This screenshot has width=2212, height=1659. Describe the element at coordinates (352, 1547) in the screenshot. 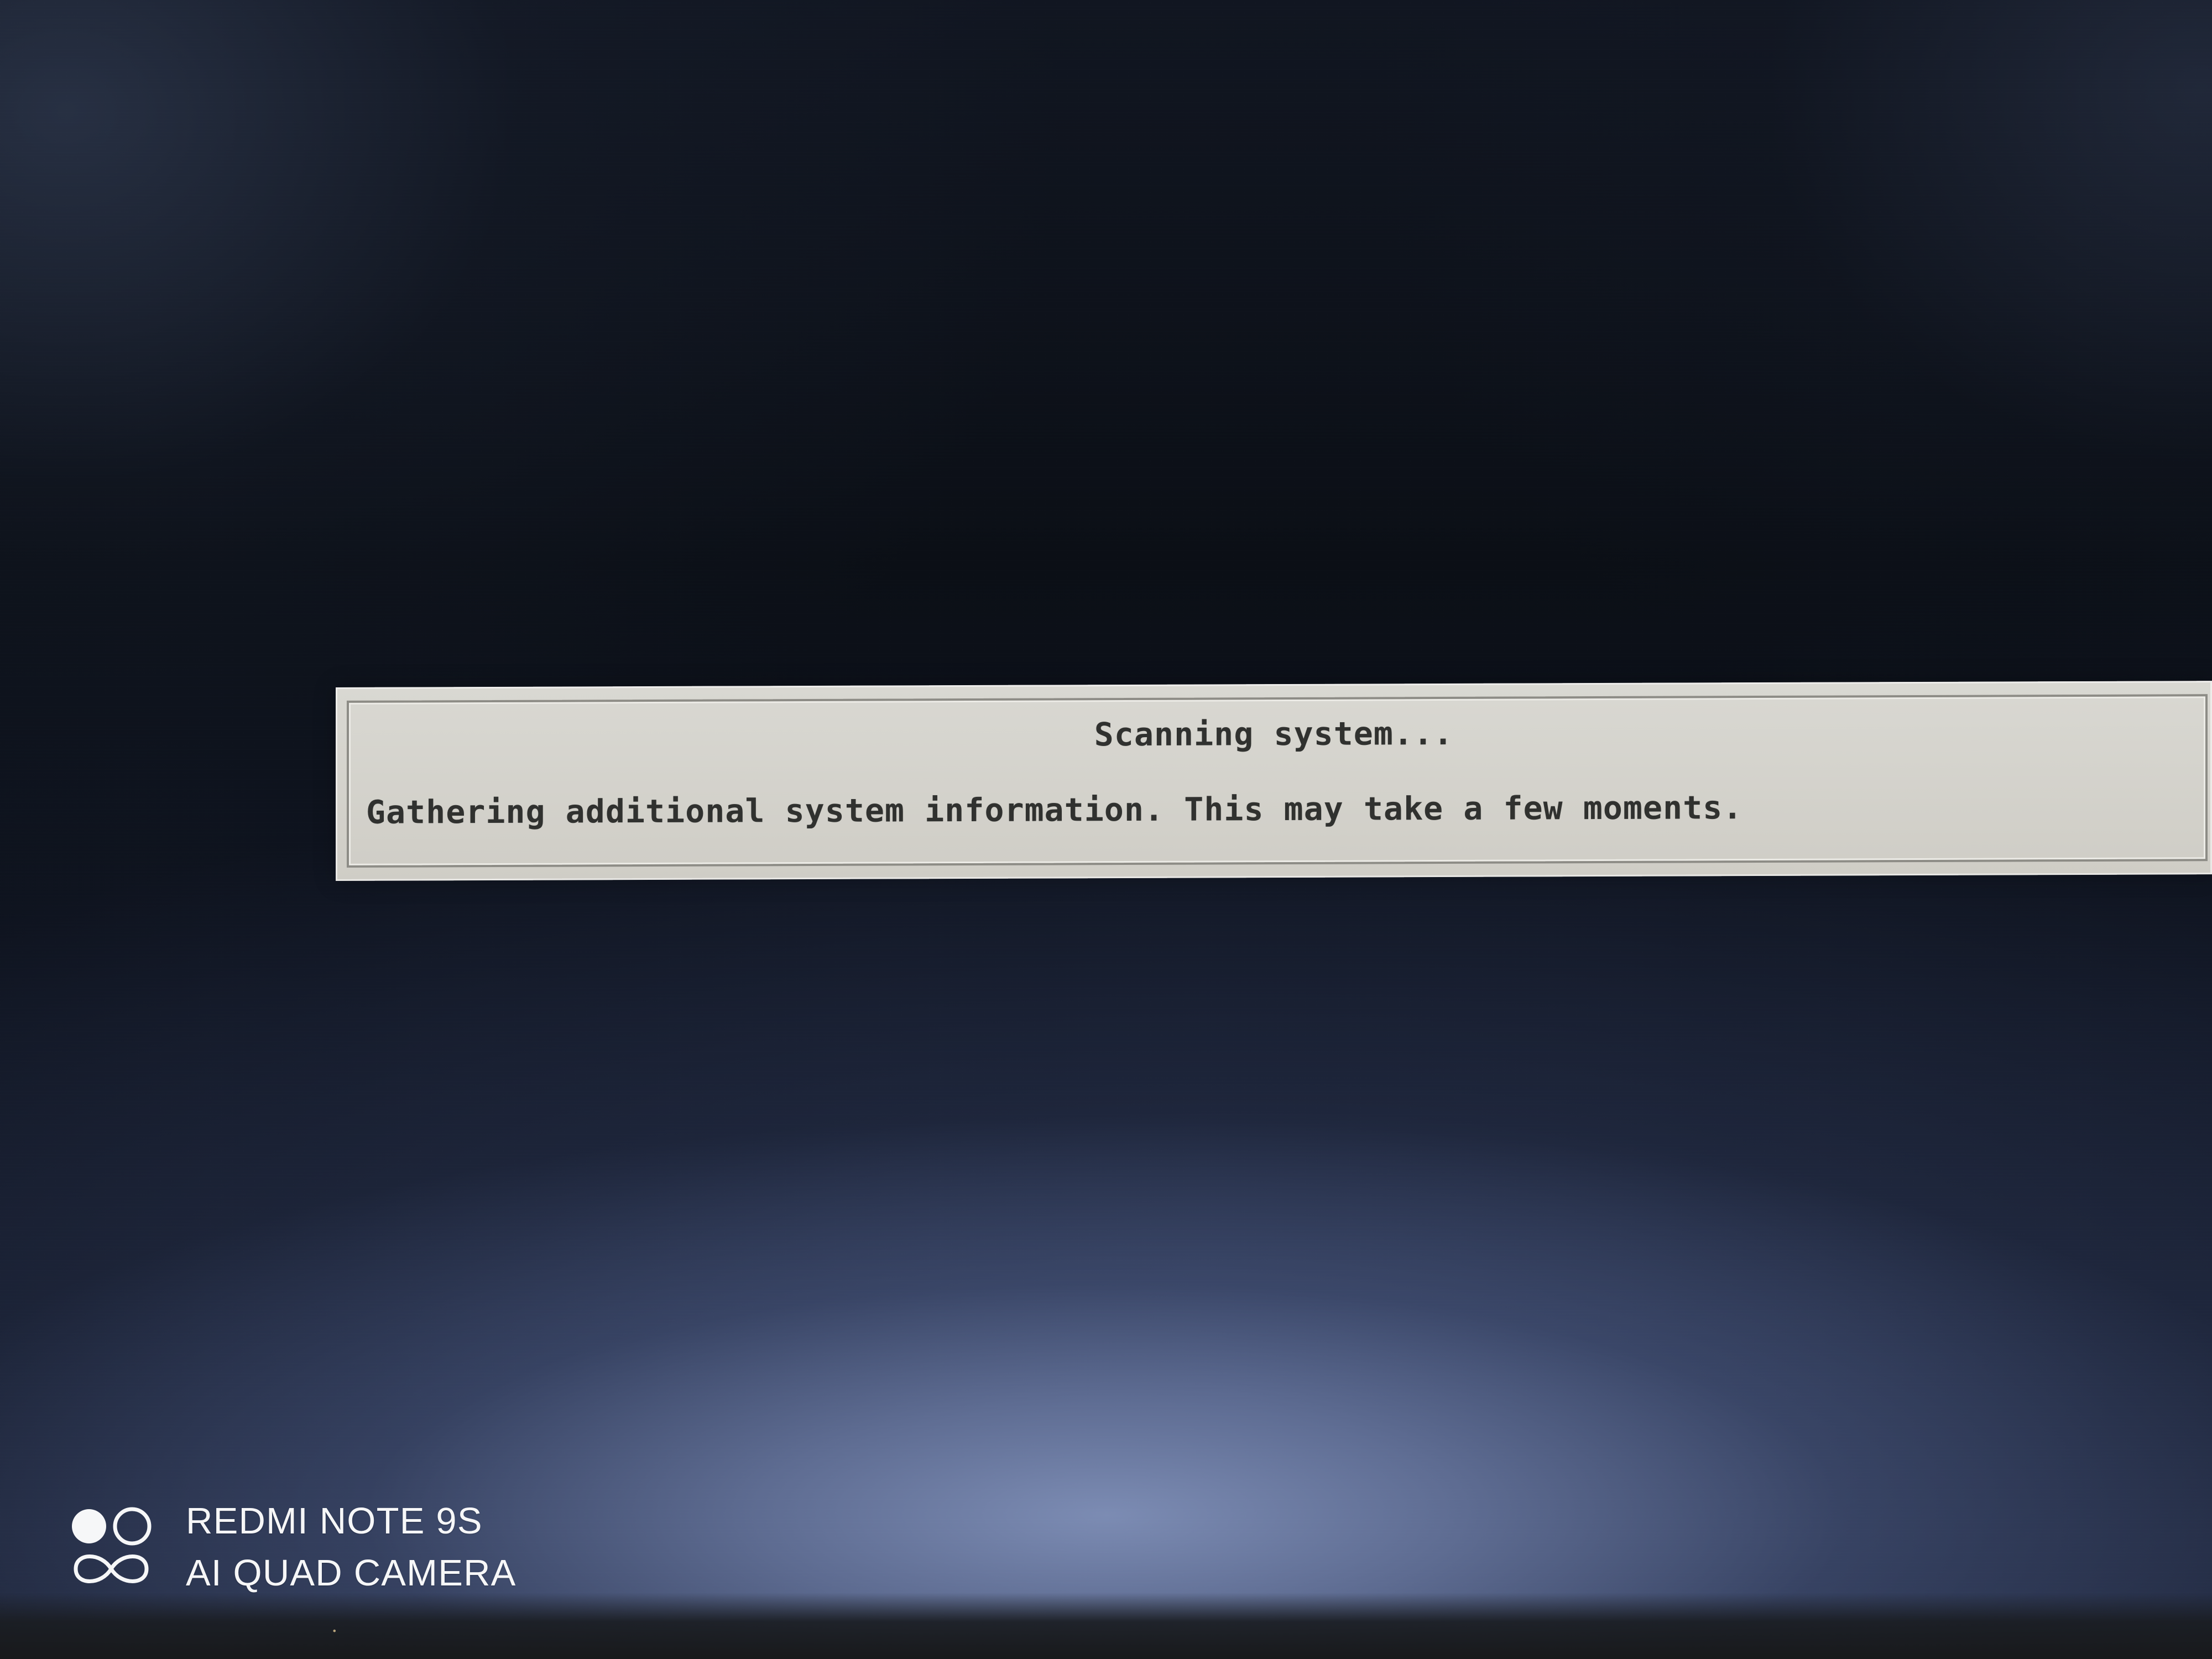

I see `watermark-text: REDMI NOTE 9S AI QUAD CAMERA` at that location.